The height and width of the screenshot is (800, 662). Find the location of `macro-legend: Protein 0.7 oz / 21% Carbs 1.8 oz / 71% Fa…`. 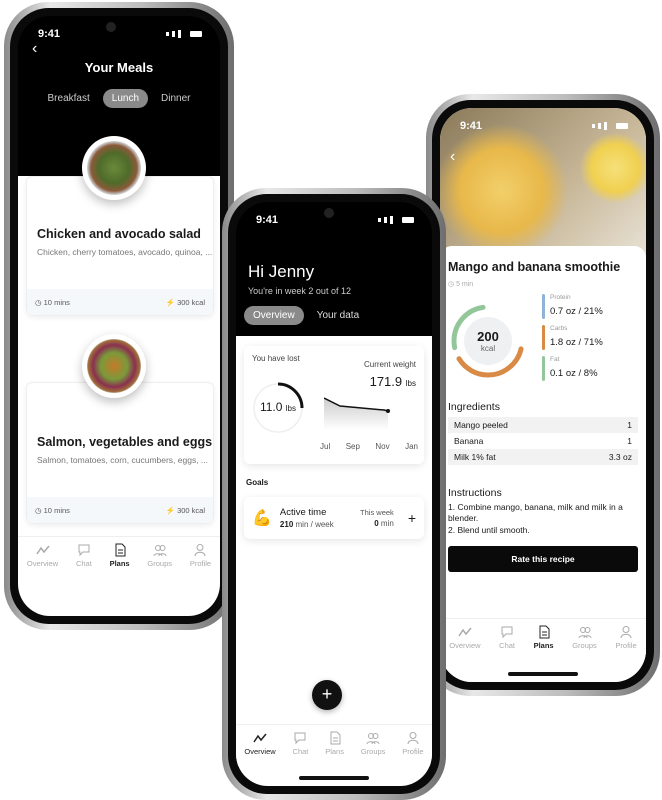

macro-legend: Protein 0.7 oz / 21% Carbs 1.8 oz / 71% Fa… is located at coordinates (572, 340).